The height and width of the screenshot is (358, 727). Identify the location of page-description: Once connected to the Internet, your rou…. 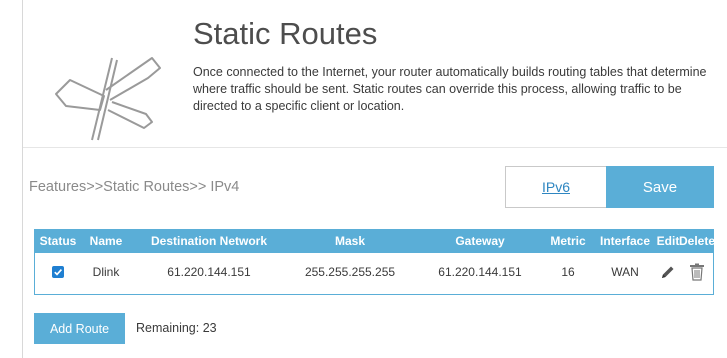
(450, 89).